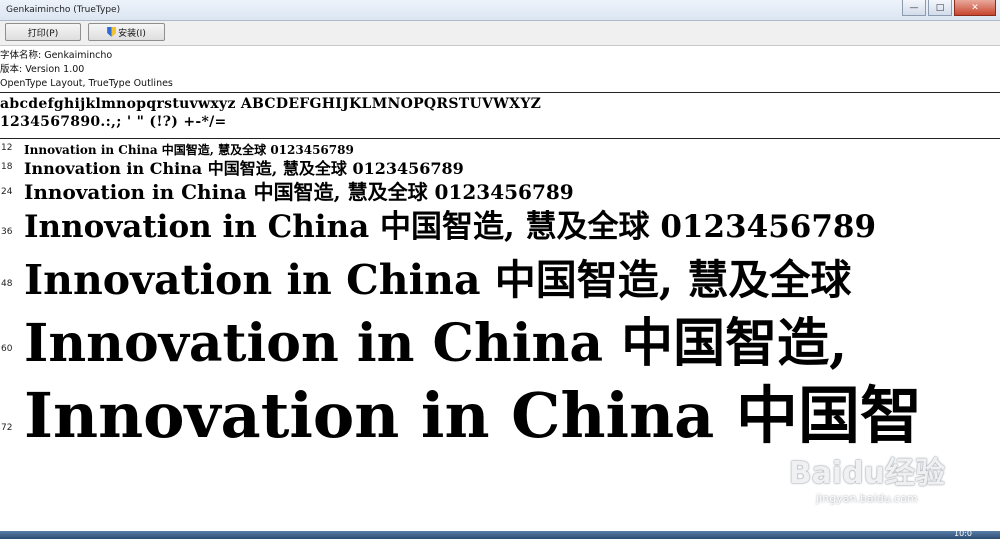 Image resolution: width=1000 pixels, height=539 pixels. Describe the element at coordinates (56, 55) in the screenshot. I see `font-name: 字体名称: Genkaimincho` at that location.